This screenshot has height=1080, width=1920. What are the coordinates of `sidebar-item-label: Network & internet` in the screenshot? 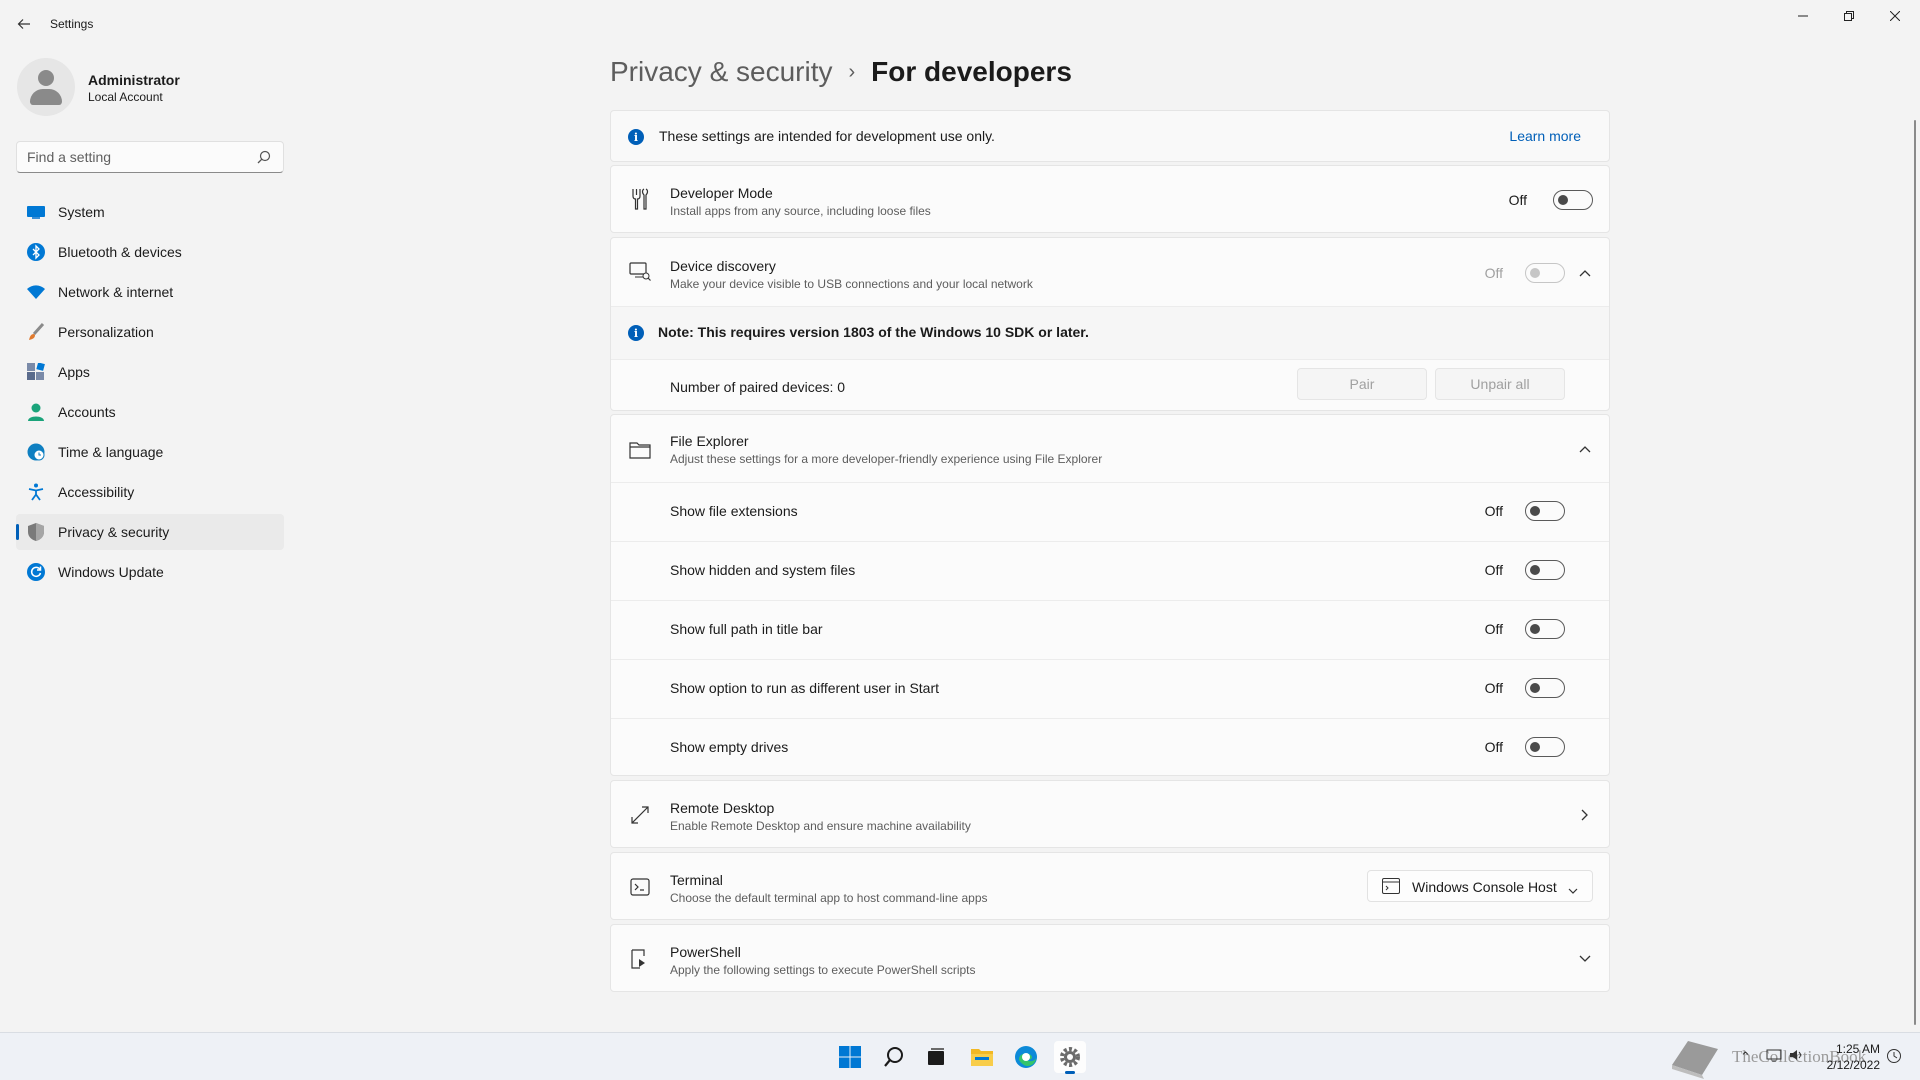 It's located at (116, 292).